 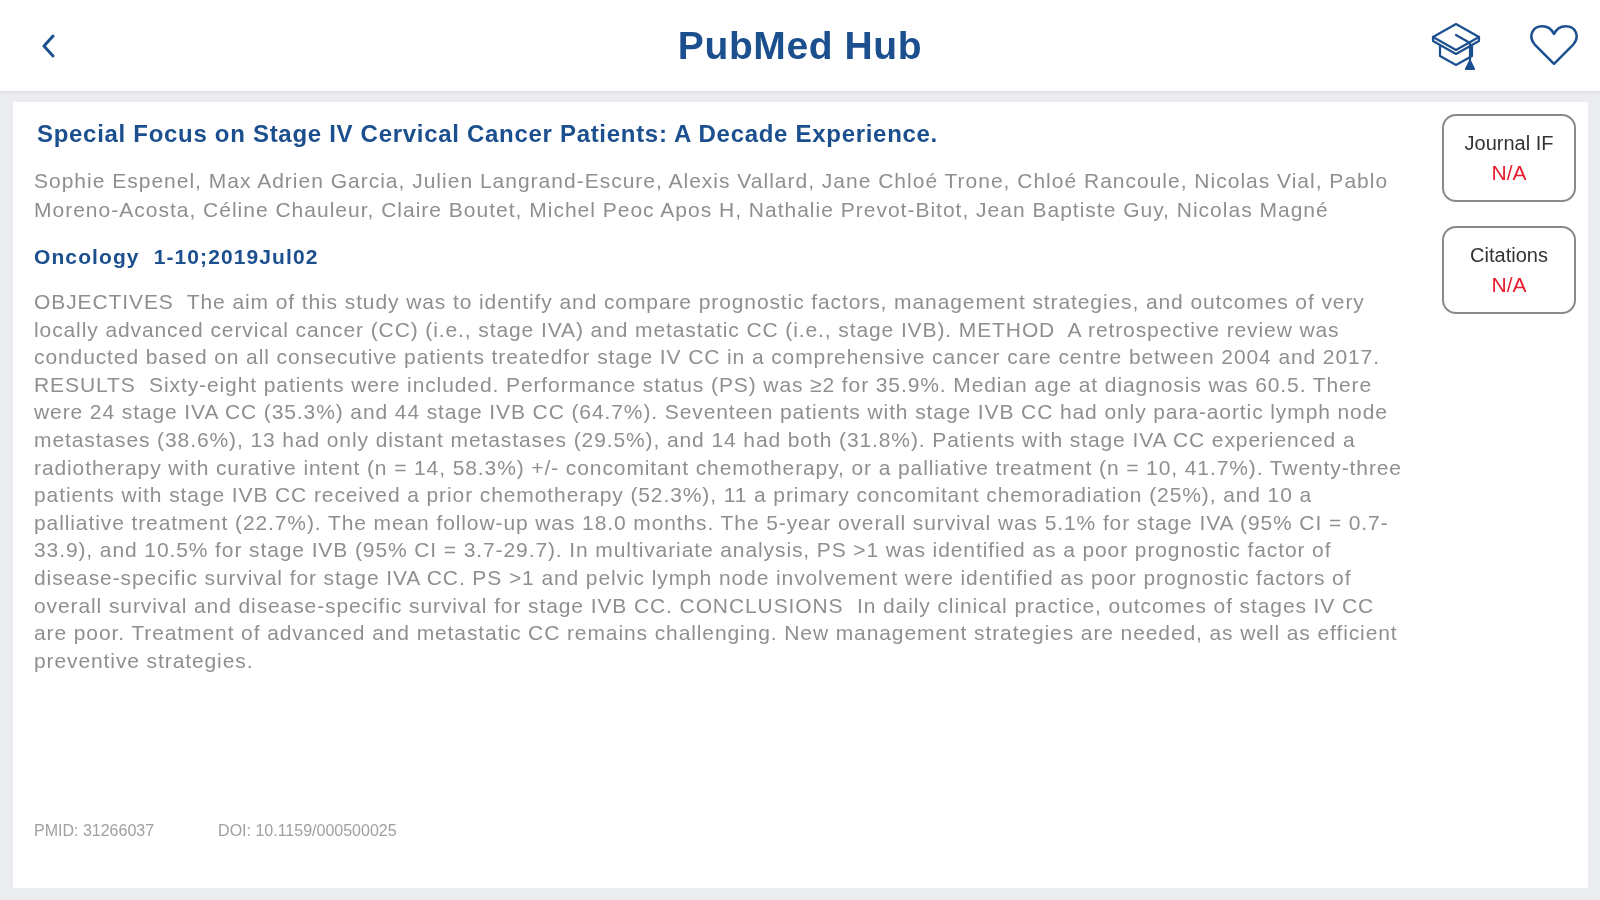 I want to click on author-list: Sophie Espenel, Max Adrien Garcia, Julien Langrand-Escure, Alexis Vallard, Jane Chloé Trone, Chloé Rancoule, Nicolas Vial, Pablo Moreno-Acosta, Céline Chauleur, Claire Boutet, Michel Peoc Apos H, Nathalie Prevot-Bitot, Jean Baptiste Guy, Nicolas Magné, so click(x=721, y=195).